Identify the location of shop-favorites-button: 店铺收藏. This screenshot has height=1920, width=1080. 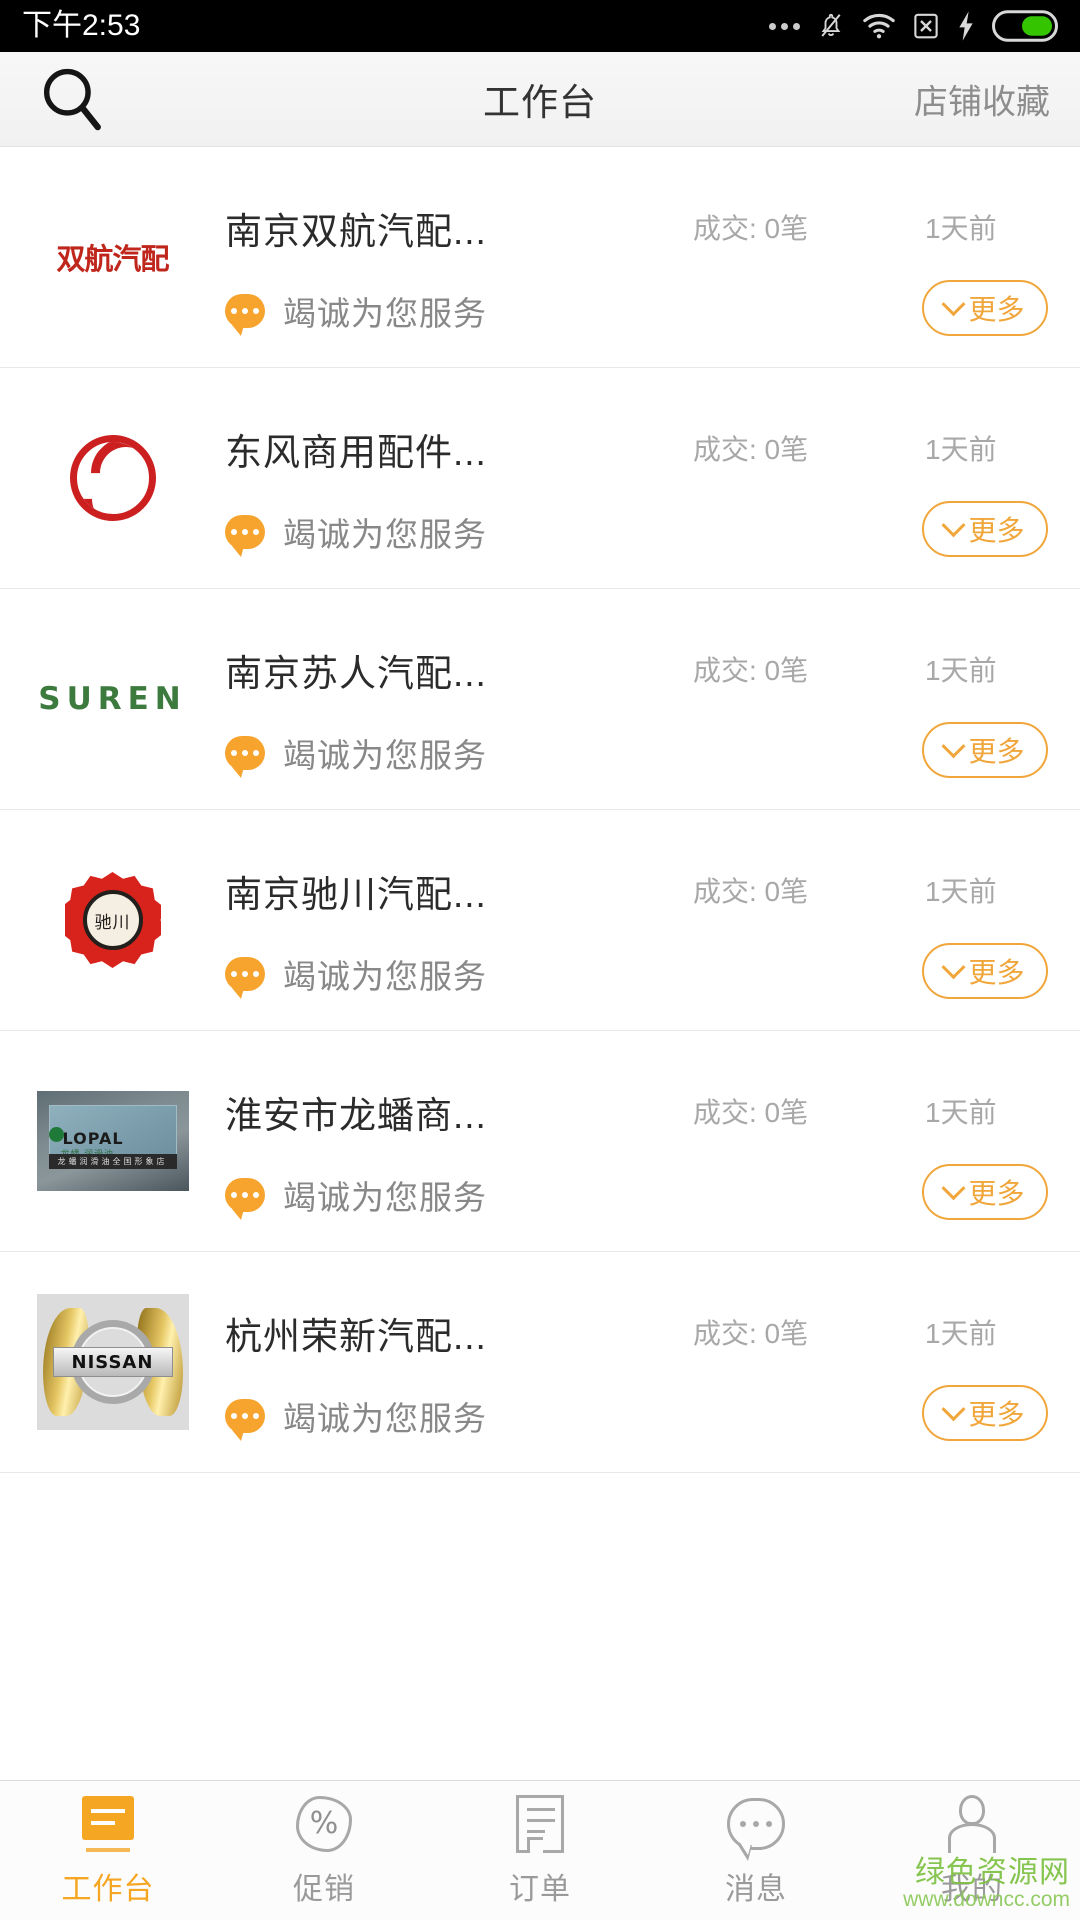
(982, 99).